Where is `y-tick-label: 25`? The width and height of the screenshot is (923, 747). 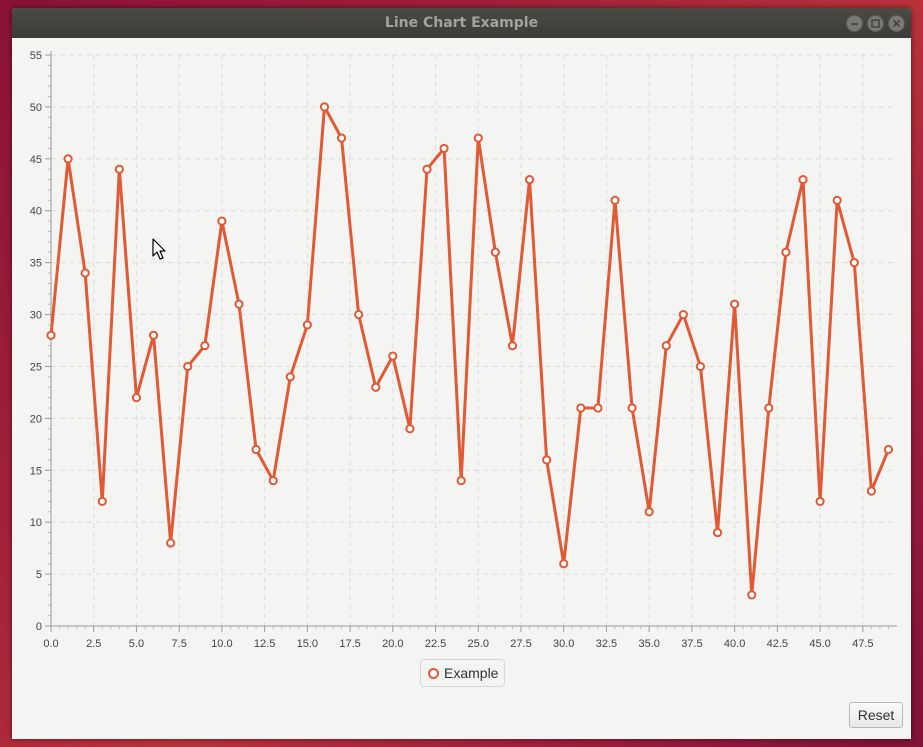 y-tick-label: 25 is located at coordinates (36, 367).